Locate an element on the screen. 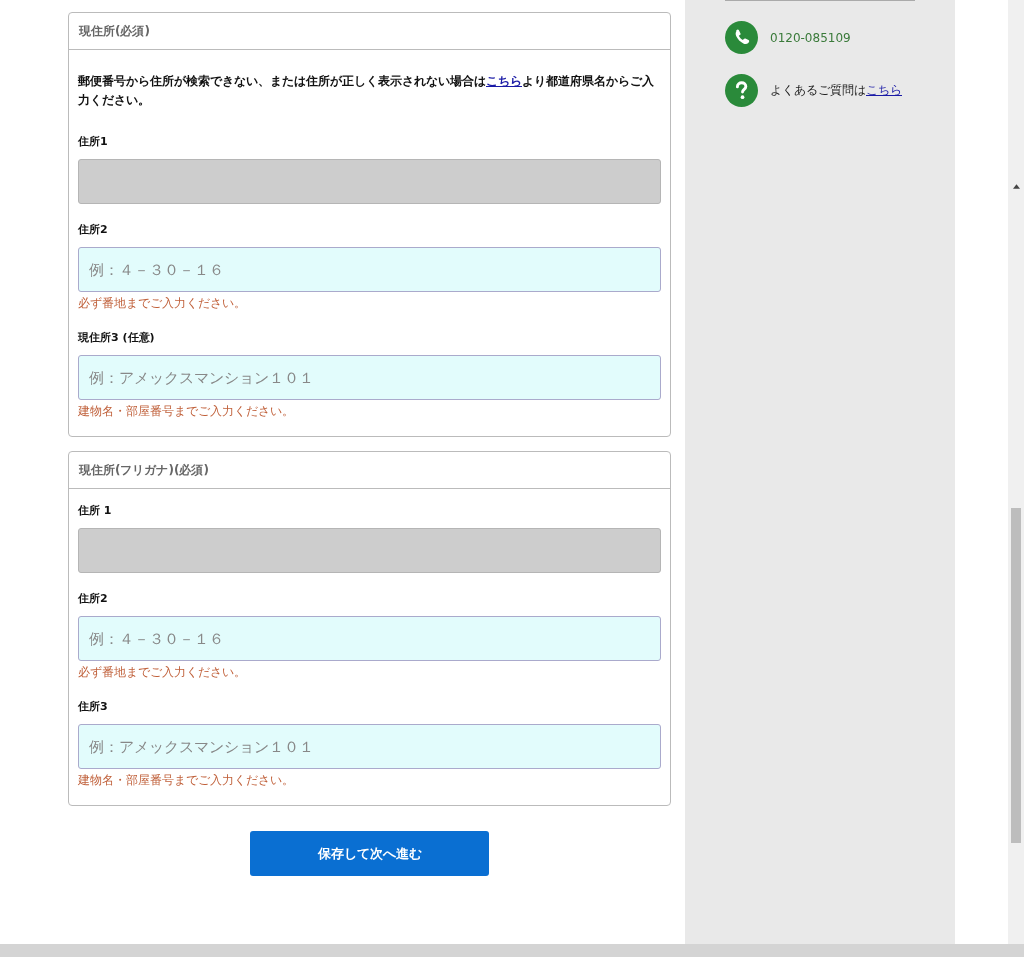 This screenshot has height=957, width=1024. phone-number: 0120-085109 is located at coordinates (810, 37).